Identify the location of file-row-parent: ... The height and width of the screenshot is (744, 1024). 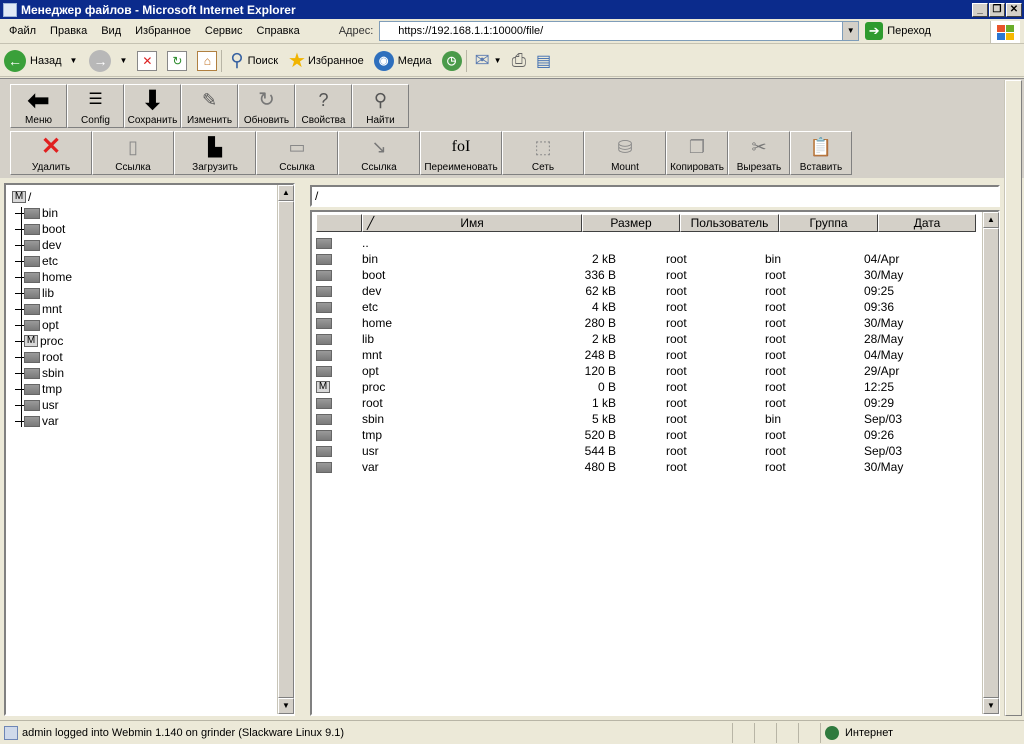
(449, 243).